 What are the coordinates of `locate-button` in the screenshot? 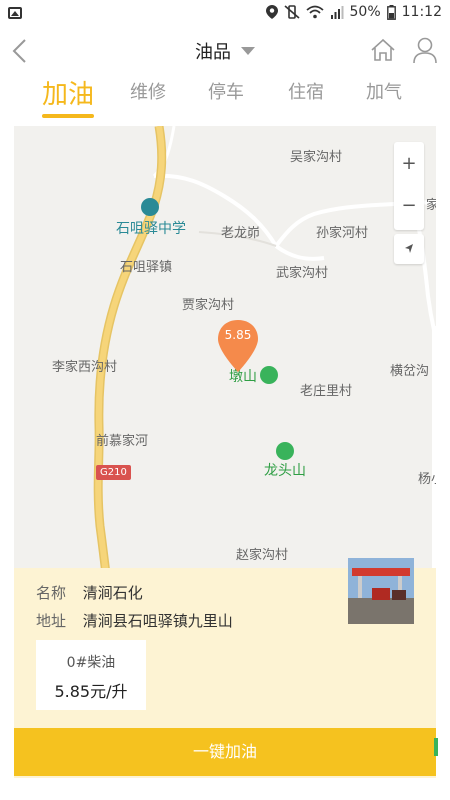 It's located at (409, 249).